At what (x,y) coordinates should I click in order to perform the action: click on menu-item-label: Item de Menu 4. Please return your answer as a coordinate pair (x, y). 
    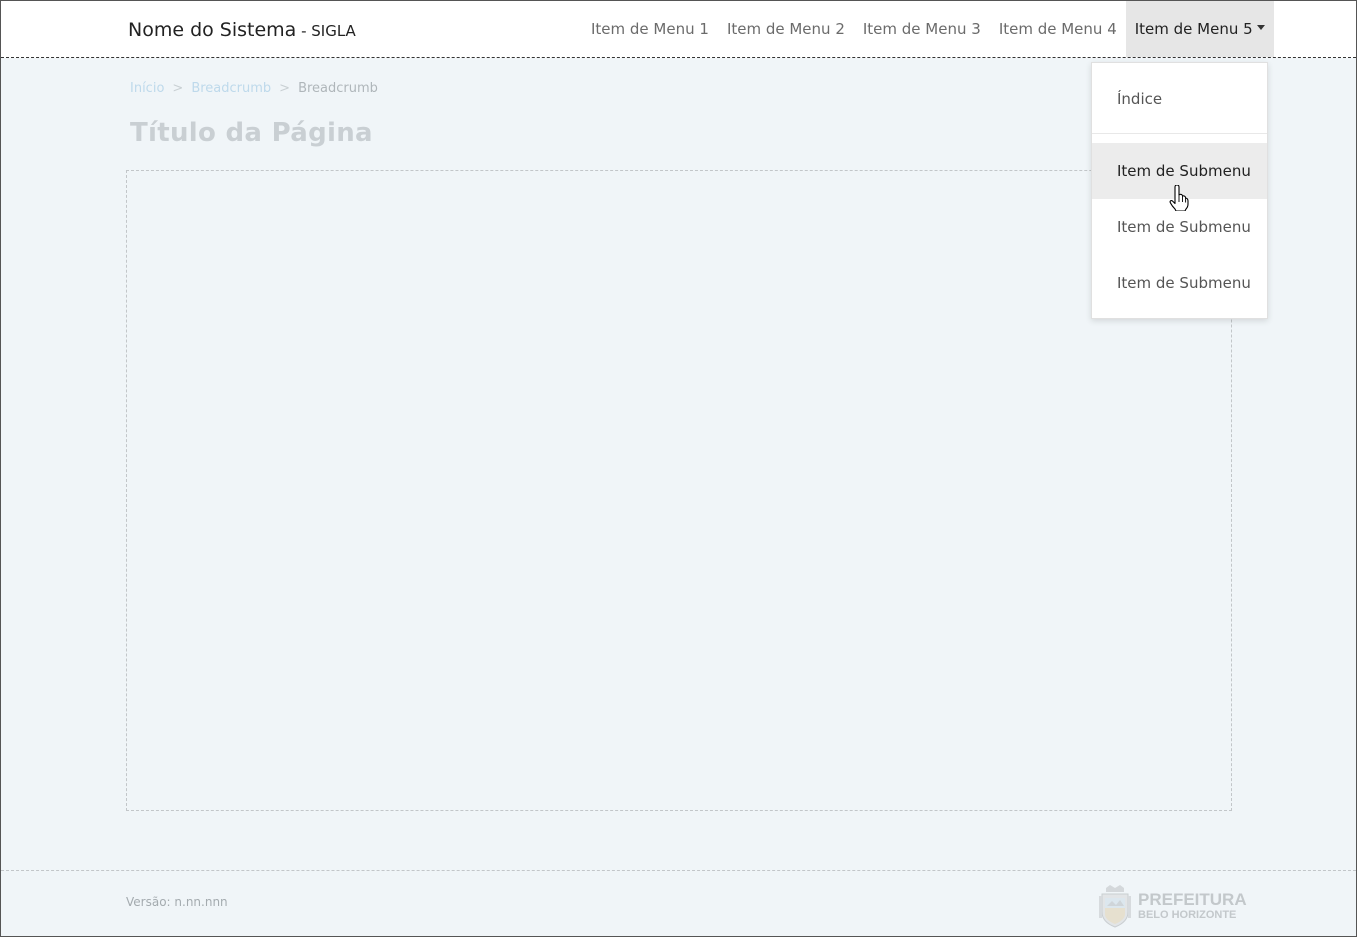
    Looking at the image, I should click on (1057, 29).